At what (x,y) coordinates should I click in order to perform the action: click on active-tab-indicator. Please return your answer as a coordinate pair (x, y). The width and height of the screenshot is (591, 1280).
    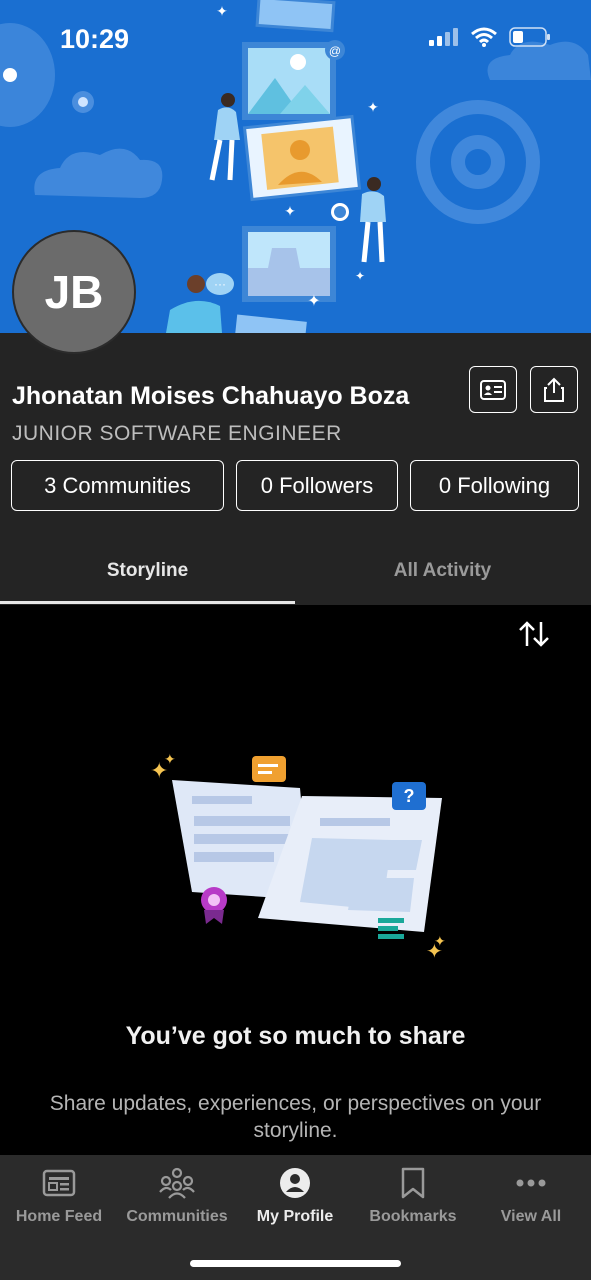
    Looking at the image, I should click on (147, 602).